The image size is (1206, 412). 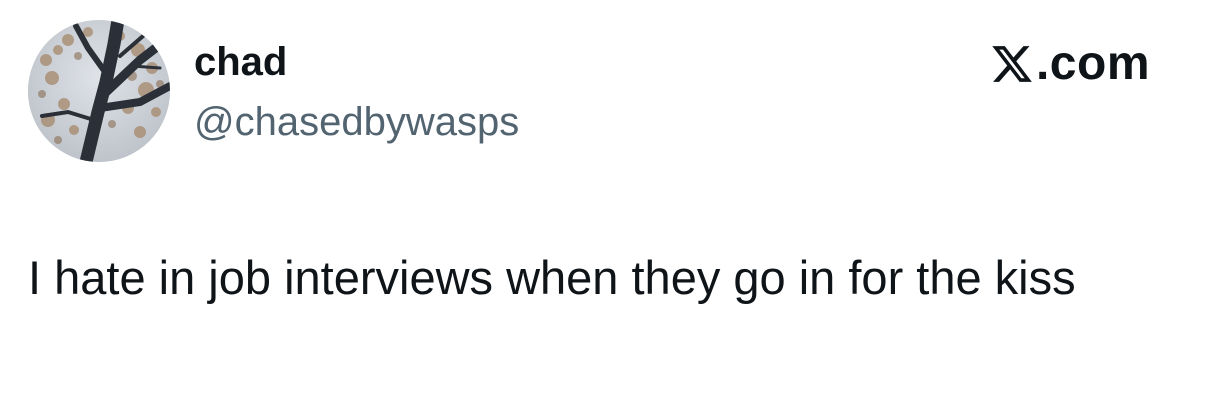 I want to click on brand-link: .com, so click(x=1070, y=64).